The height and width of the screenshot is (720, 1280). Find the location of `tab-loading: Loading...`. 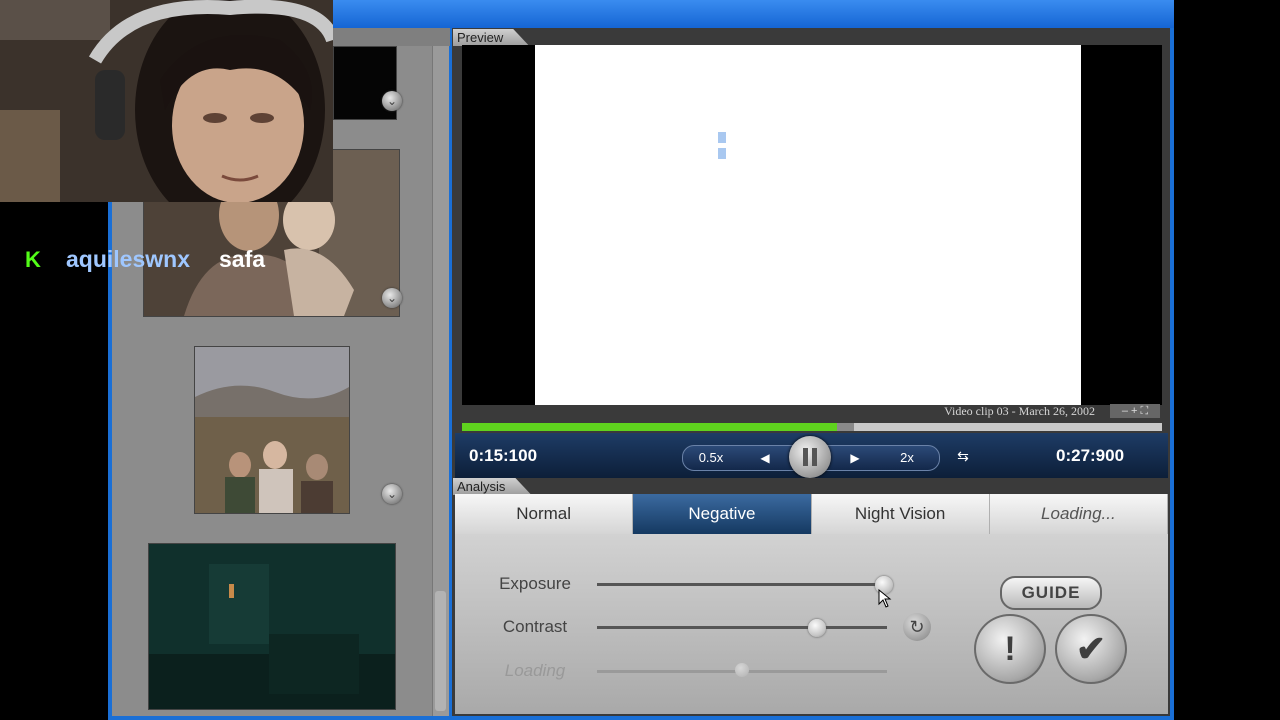

tab-loading: Loading... is located at coordinates (1078, 514).